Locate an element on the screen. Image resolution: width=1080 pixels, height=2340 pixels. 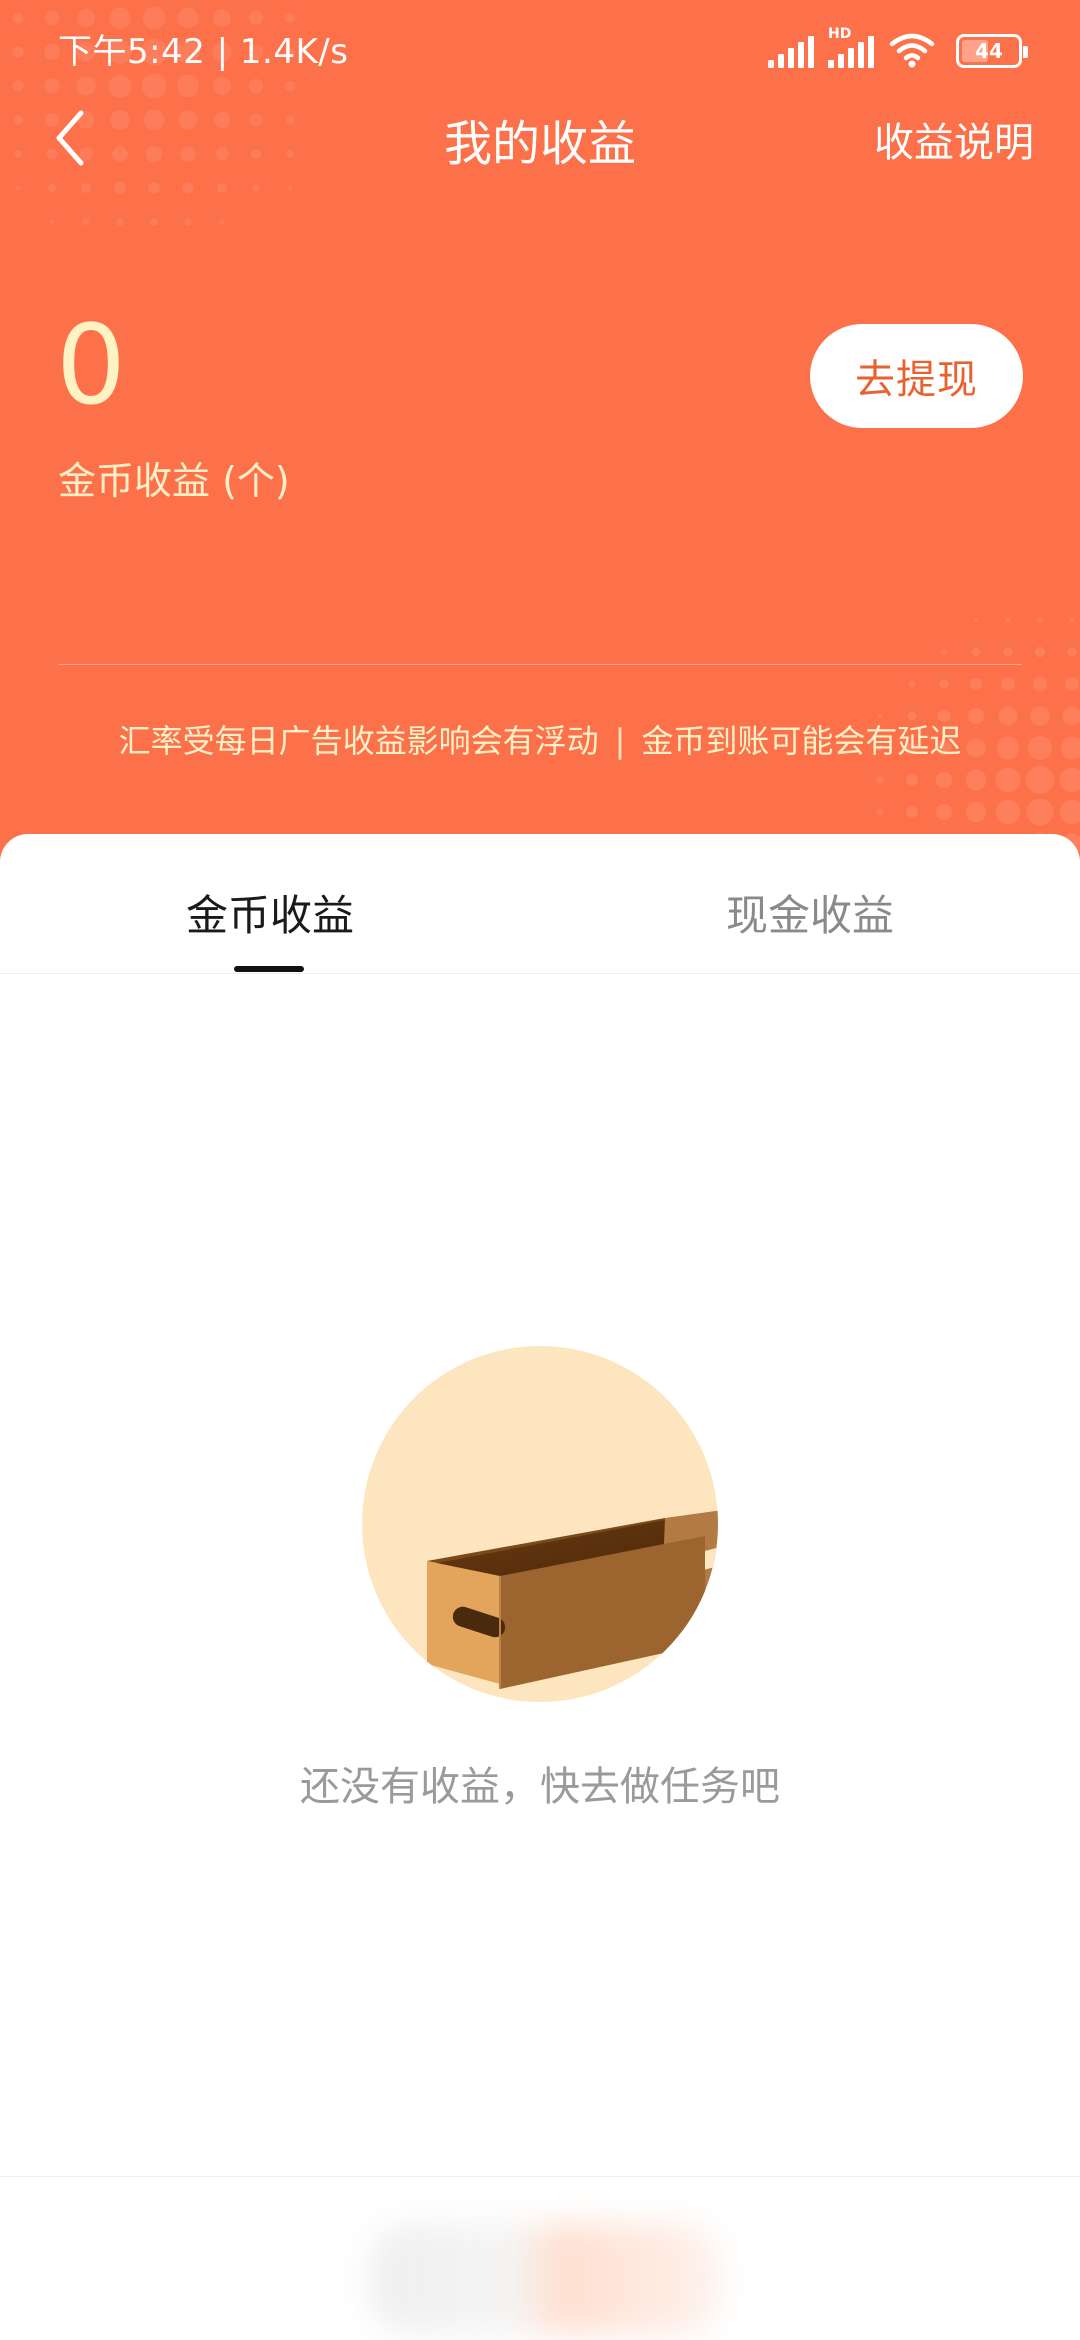
status-icons: HD 44 is located at coordinates (898, 47).